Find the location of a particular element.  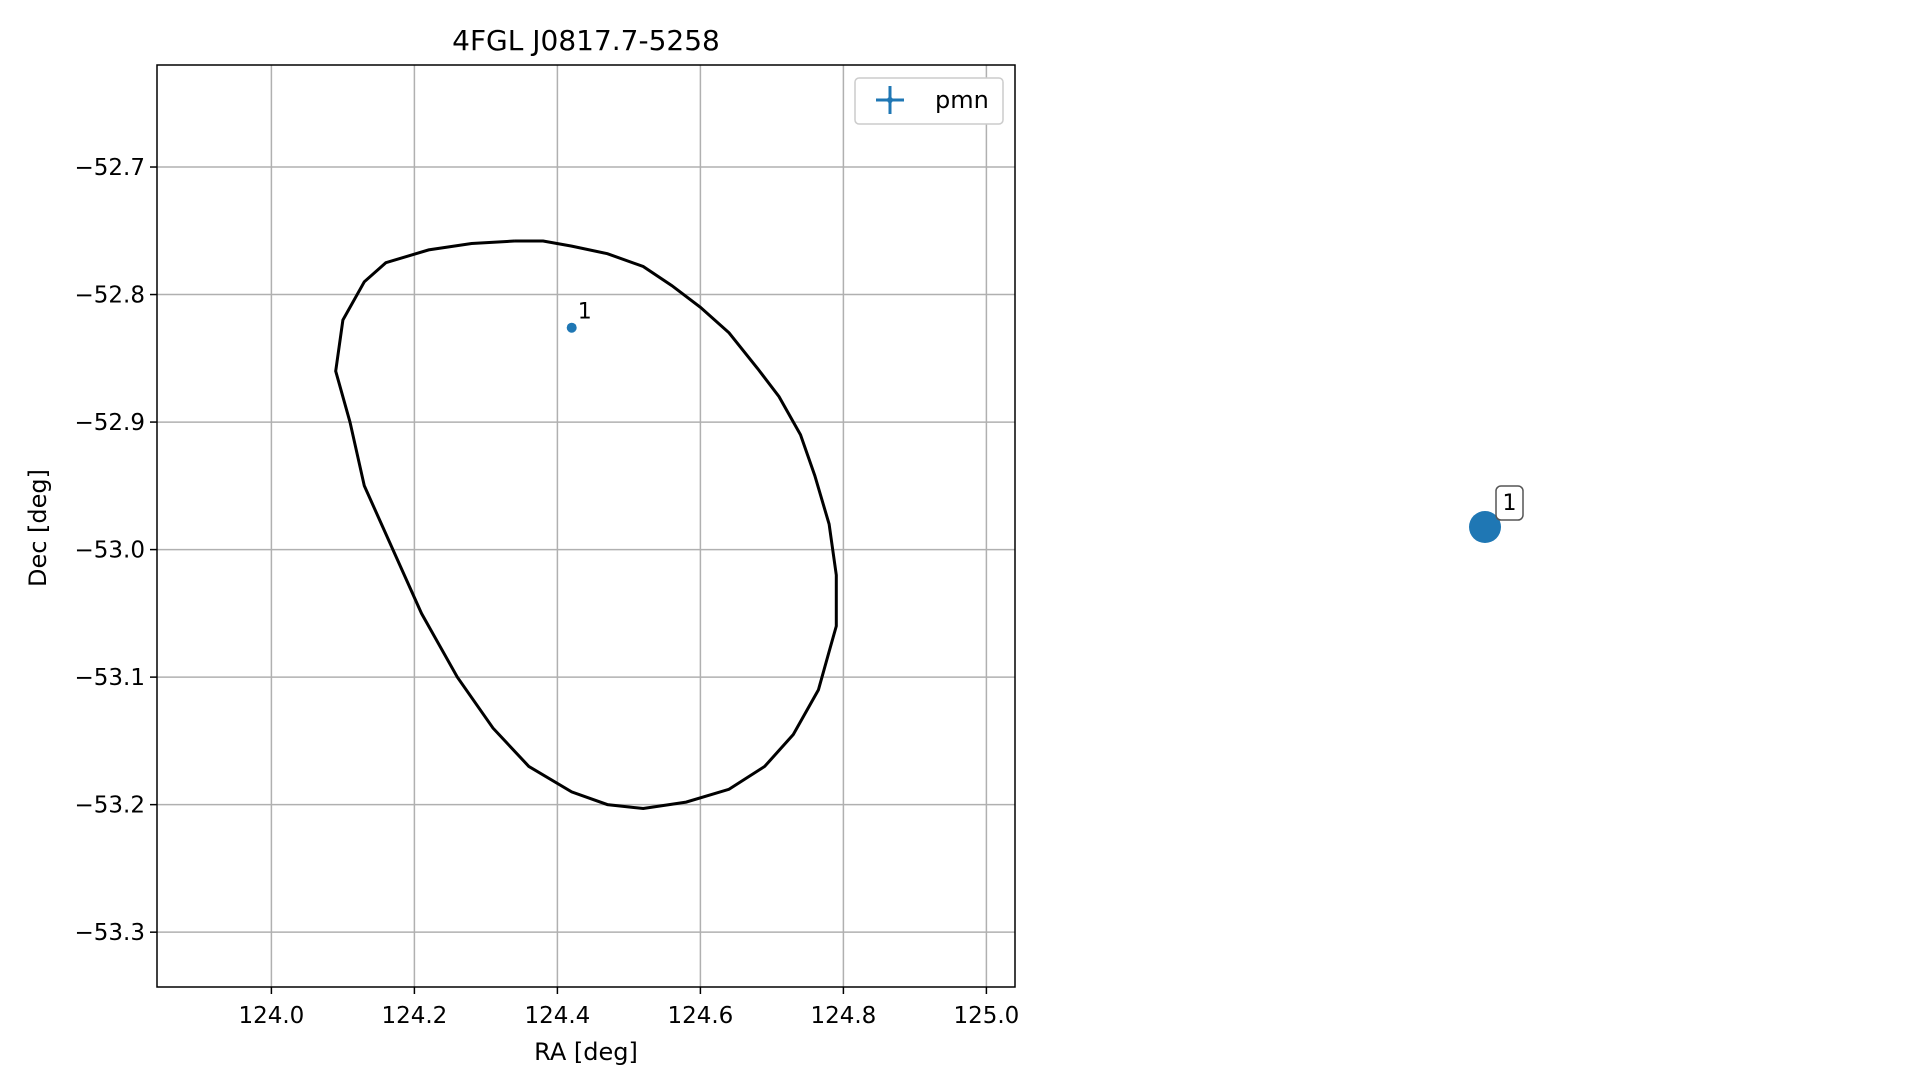

legend-label-pmn: pmn is located at coordinates (962, 100).